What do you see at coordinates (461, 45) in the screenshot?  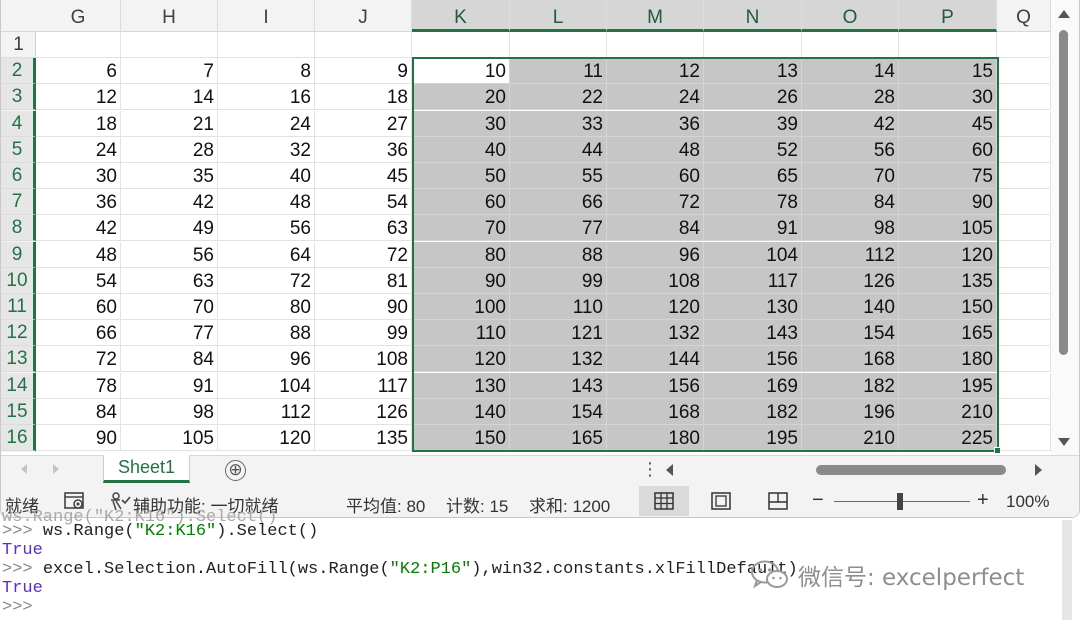 I see `cell-K1` at bounding box center [461, 45].